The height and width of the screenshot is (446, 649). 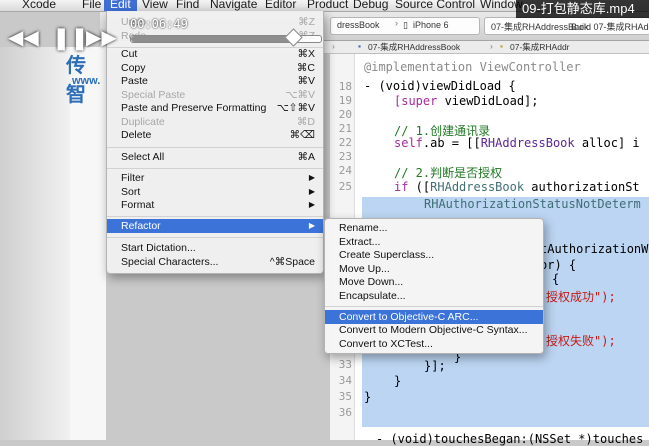 I want to click on code-text: @implementation ViewController, so click(x=472, y=67).